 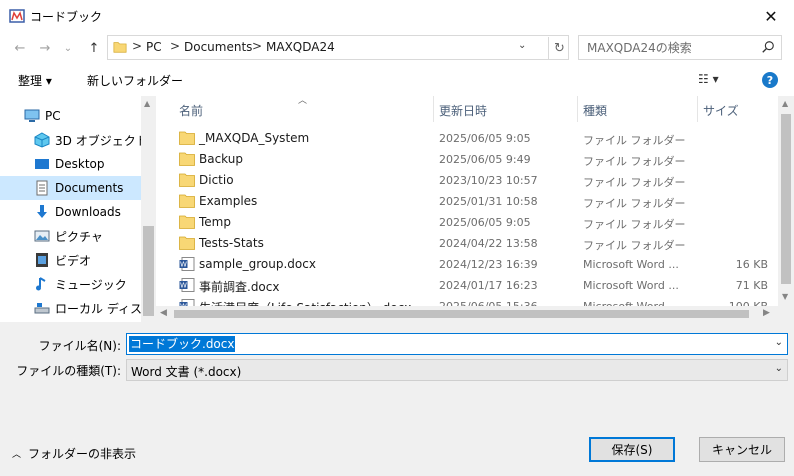 What do you see at coordinates (20, 48) in the screenshot?
I see `back-button: ←` at bounding box center [20, 48].